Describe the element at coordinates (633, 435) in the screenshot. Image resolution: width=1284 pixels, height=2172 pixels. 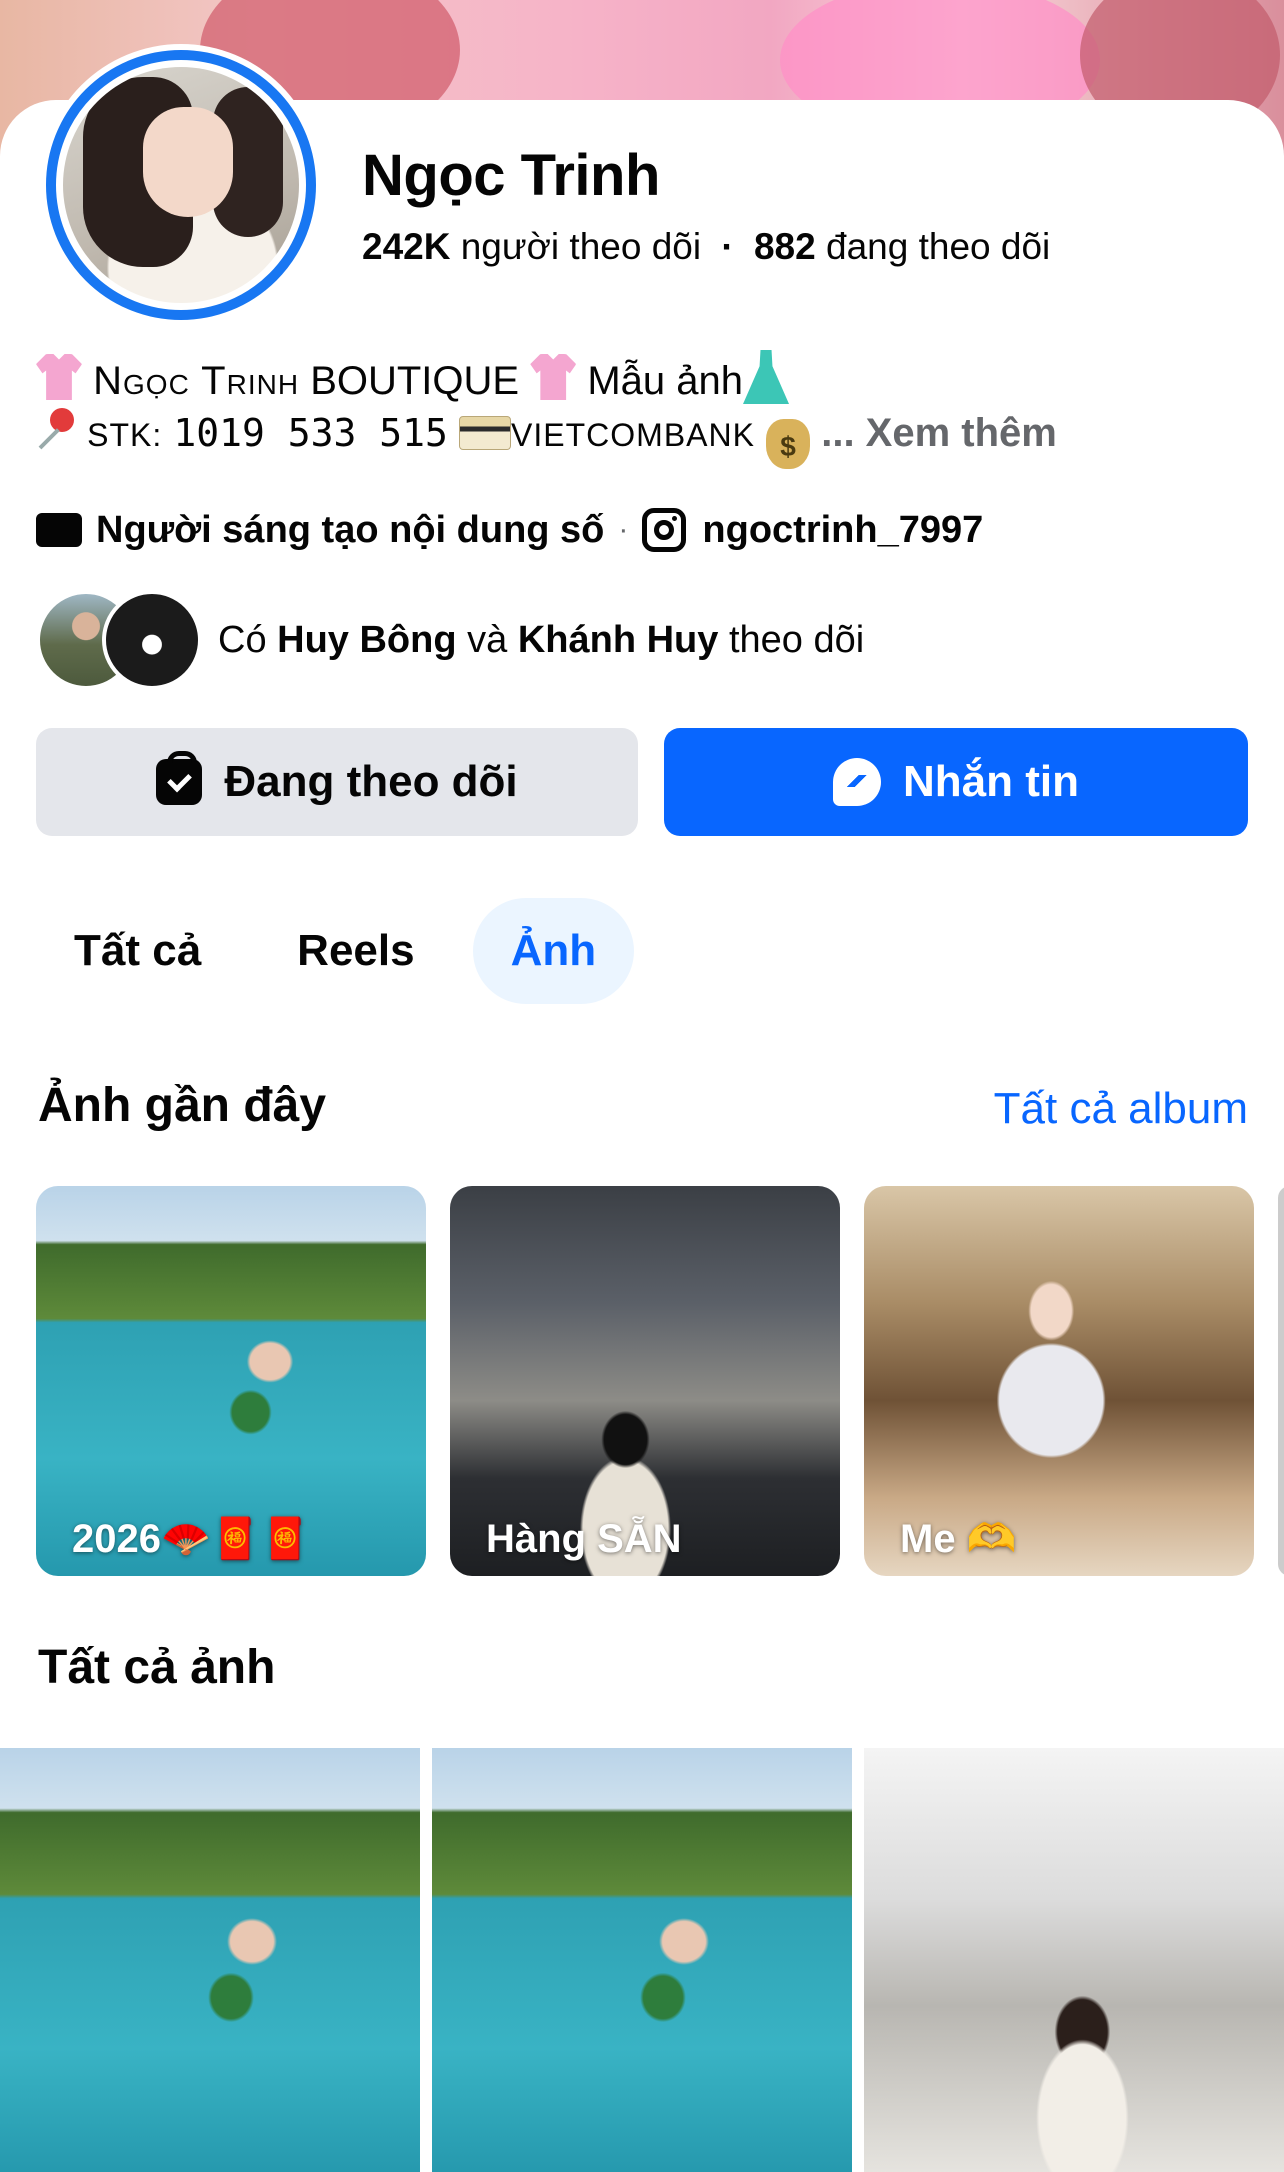
I see `bio-bank: VIETCOMBANK` at that location.